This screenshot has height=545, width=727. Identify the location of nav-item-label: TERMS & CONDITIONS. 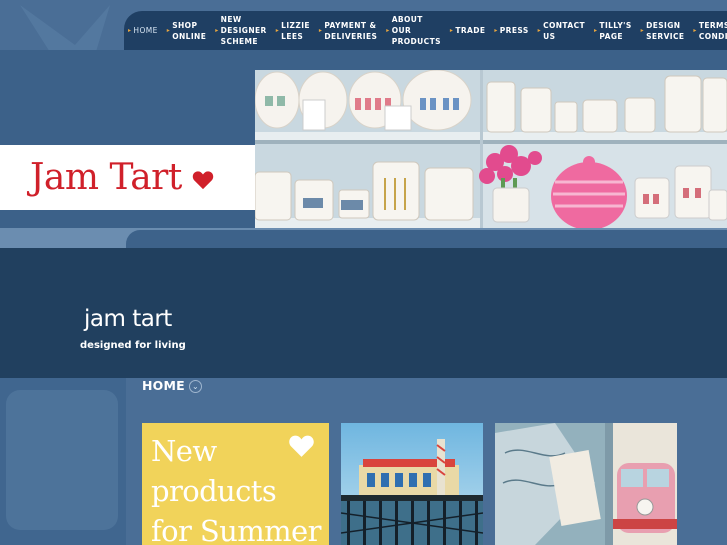
(712, 30).